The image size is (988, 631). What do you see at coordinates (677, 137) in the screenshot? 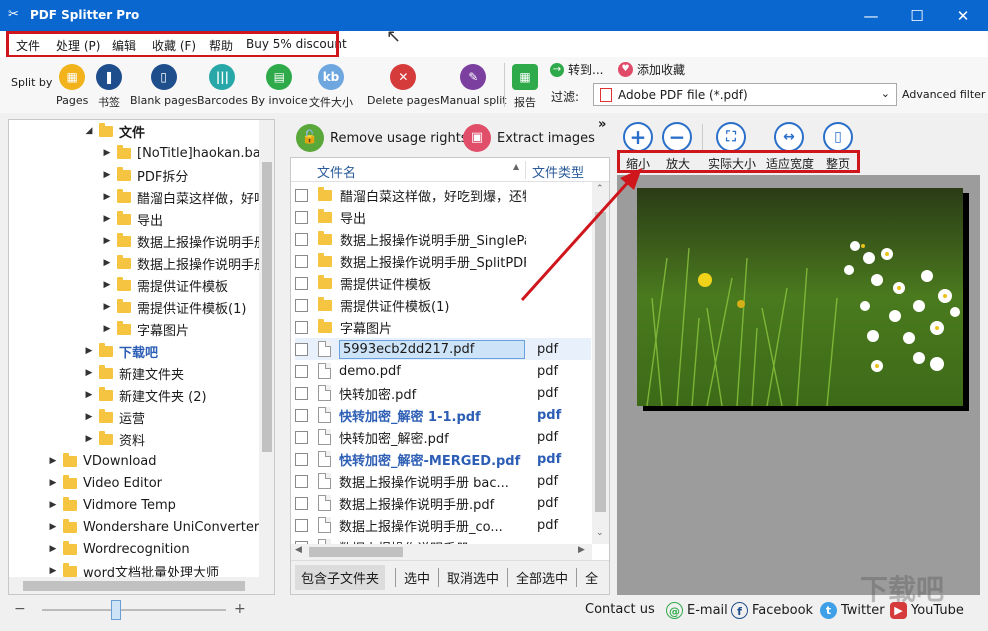
I see `zoom-in-button: −` at bounding box center [677, 137].